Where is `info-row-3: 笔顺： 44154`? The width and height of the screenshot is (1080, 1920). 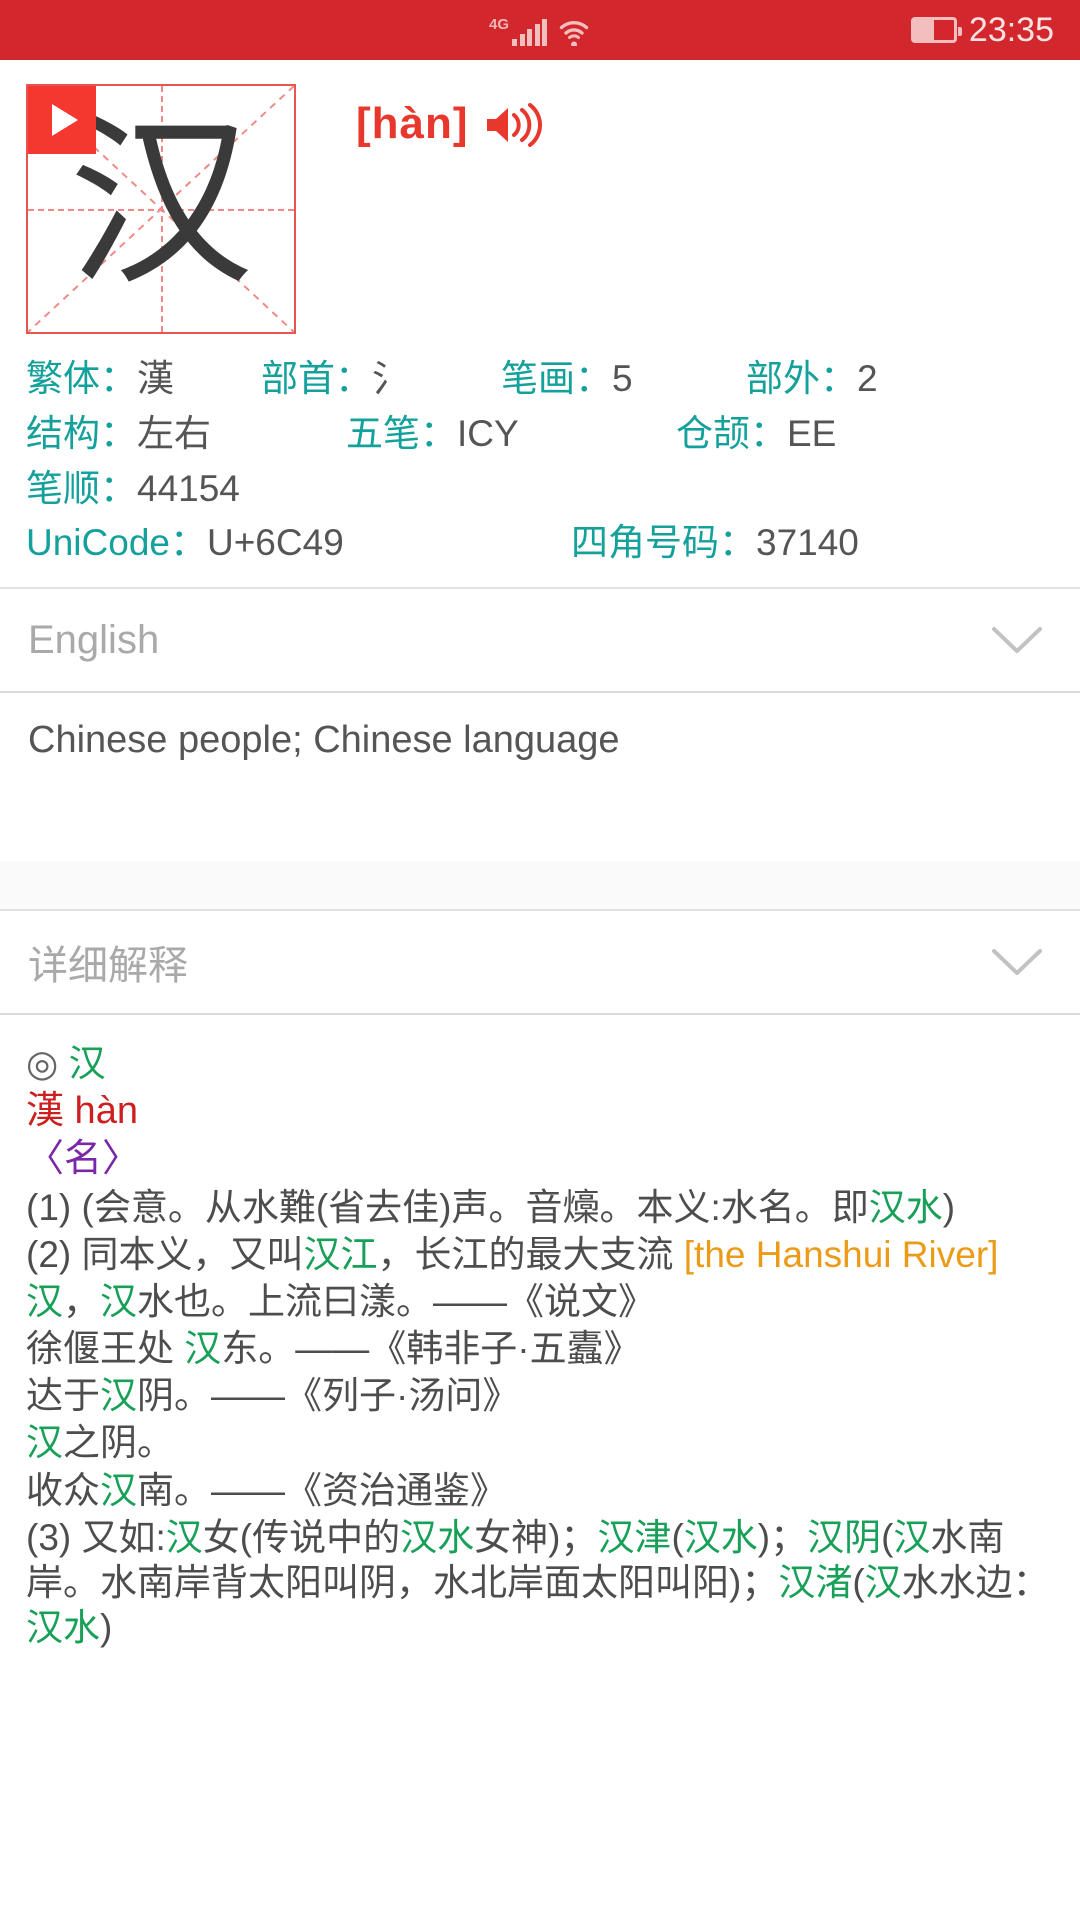
info-row-3: 笔顺： 44154 is located at coordinates (540, 489).